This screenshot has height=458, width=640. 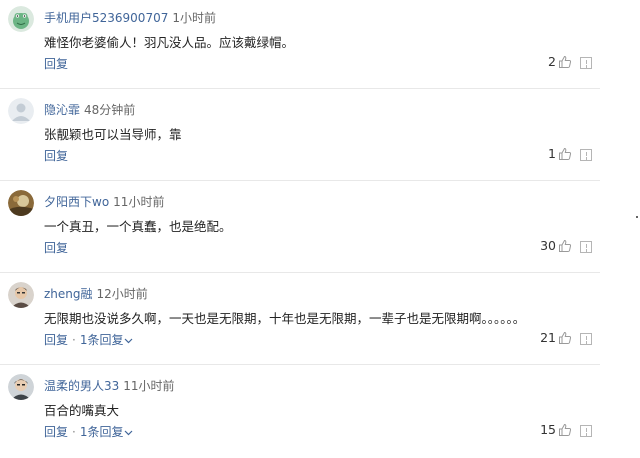 I want to click on comment-username: 温柔的男人33, so click(x=81, y=386).